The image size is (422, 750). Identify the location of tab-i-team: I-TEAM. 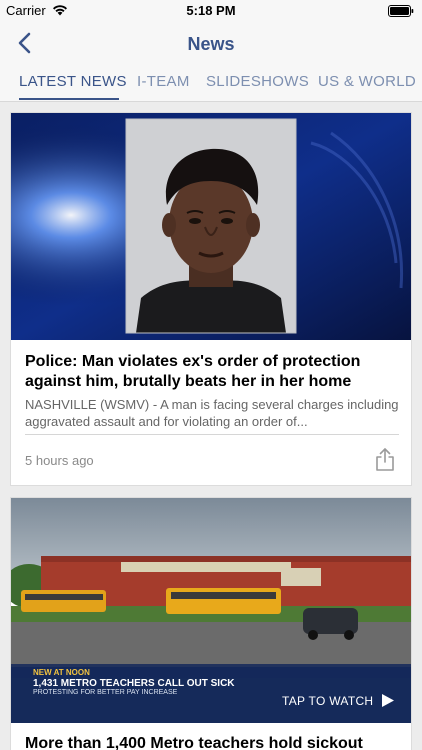
(163, 81).